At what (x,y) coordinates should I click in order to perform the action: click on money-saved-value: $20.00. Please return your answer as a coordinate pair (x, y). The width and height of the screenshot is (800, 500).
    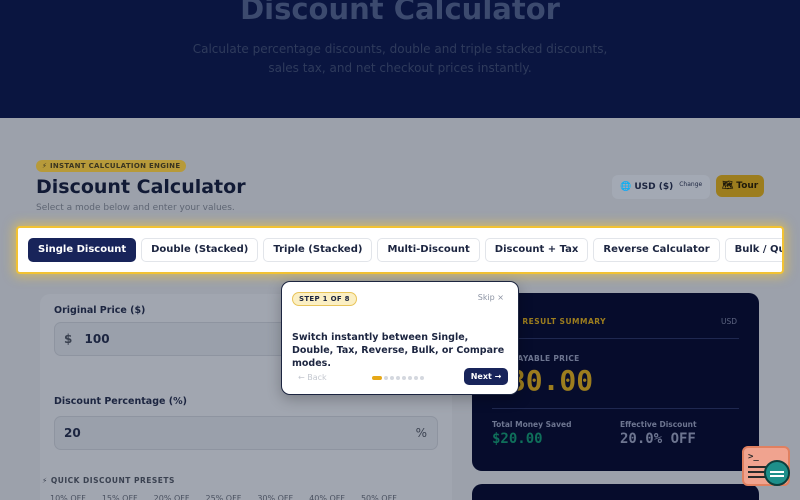
    Looking at the image, I should click on (517, 439).